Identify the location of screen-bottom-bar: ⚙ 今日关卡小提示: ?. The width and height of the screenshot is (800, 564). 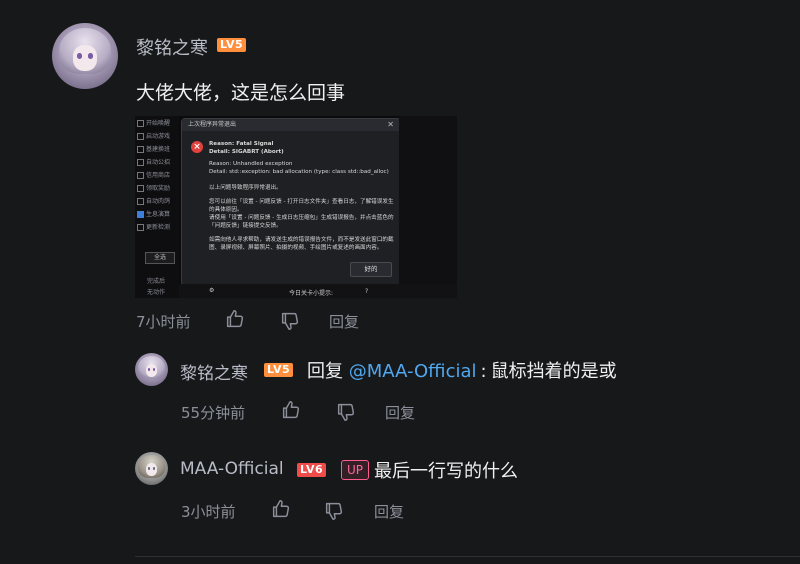
(318, 291).